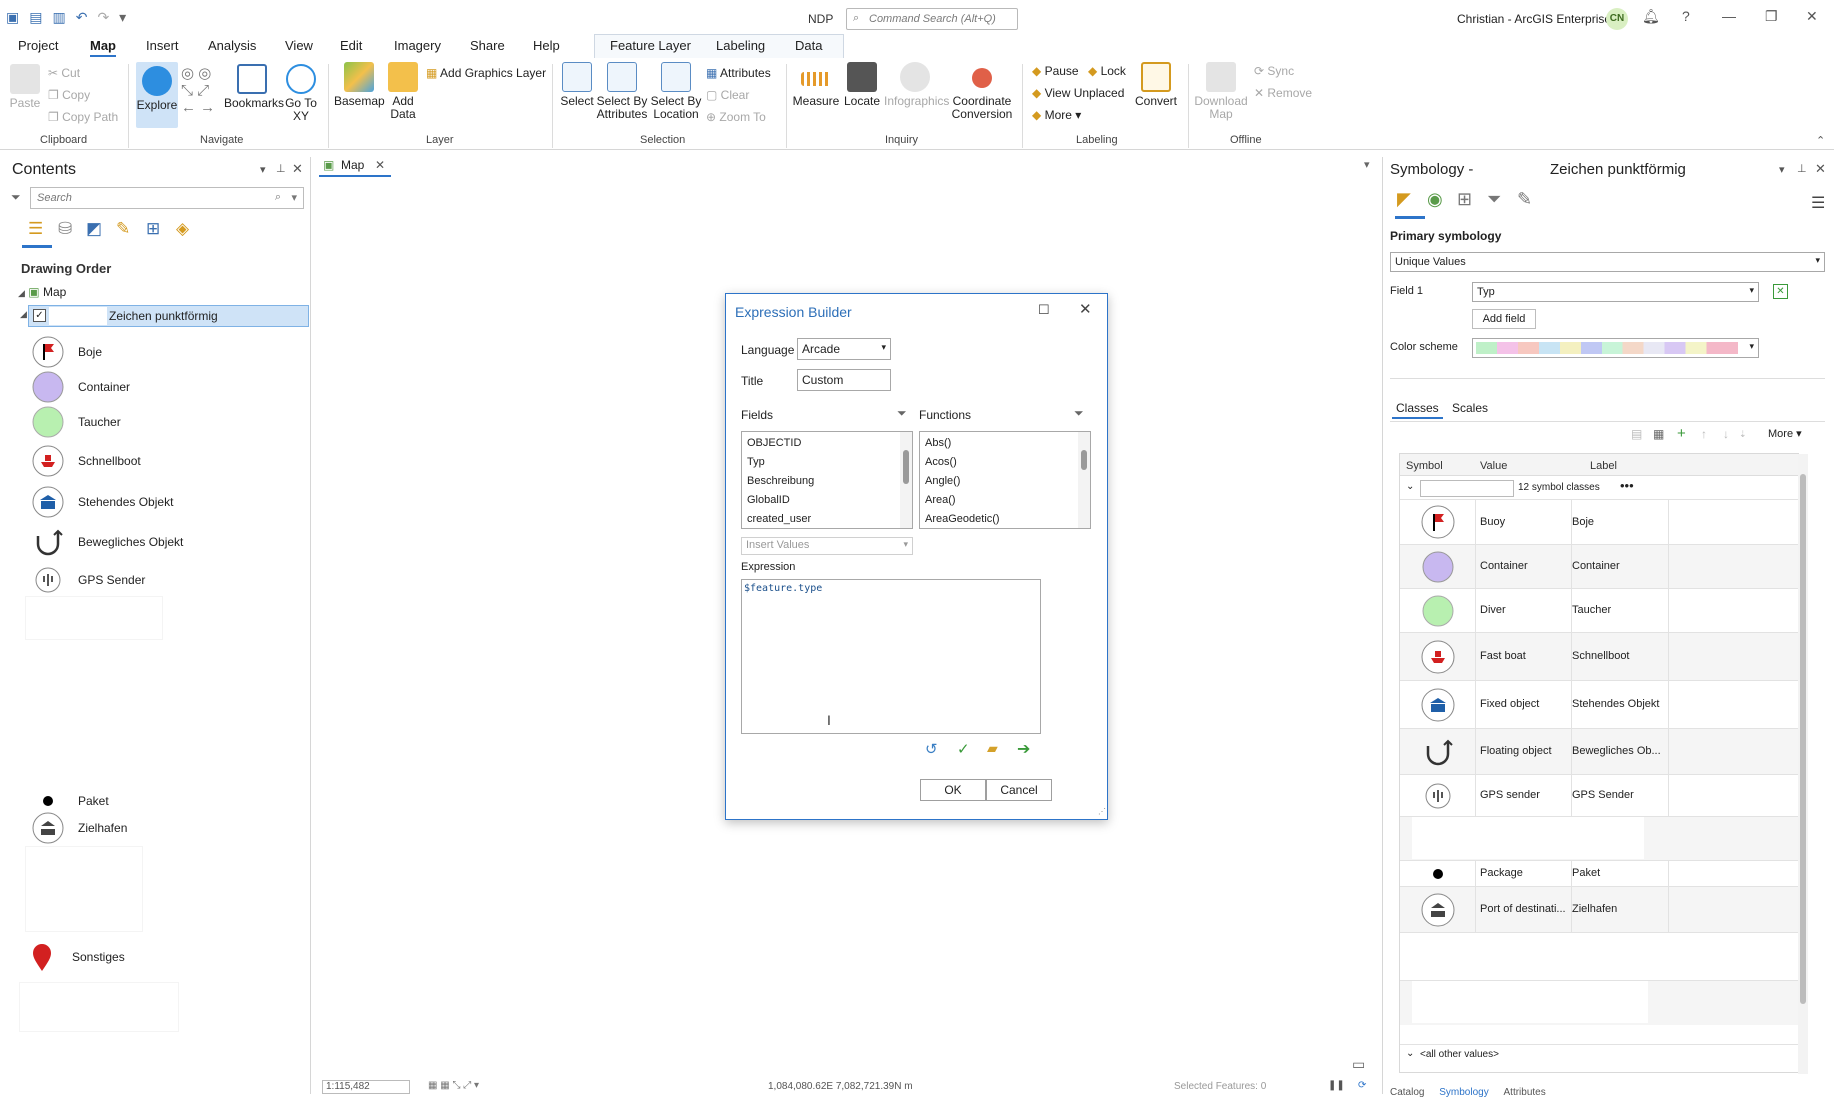 This screenshot has height=1098, width=1834. Describe the element at coordinates (1274, 71) in the screenshot. I see `sync-button: ⟳ Sync` at that location.